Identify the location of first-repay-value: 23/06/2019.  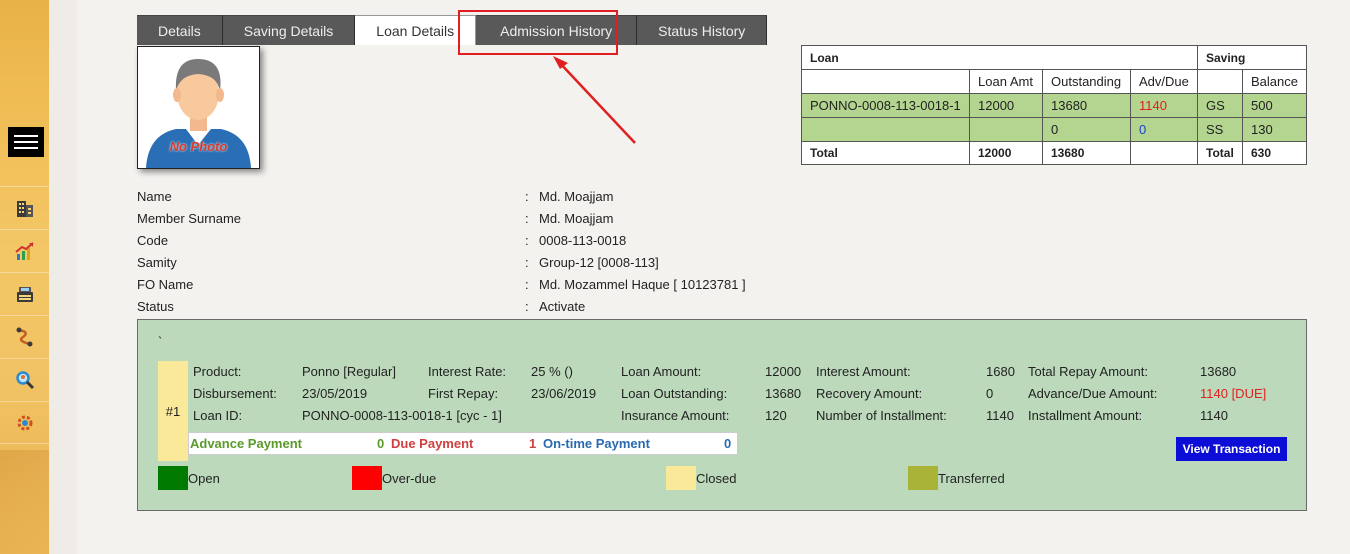
(564, 393).